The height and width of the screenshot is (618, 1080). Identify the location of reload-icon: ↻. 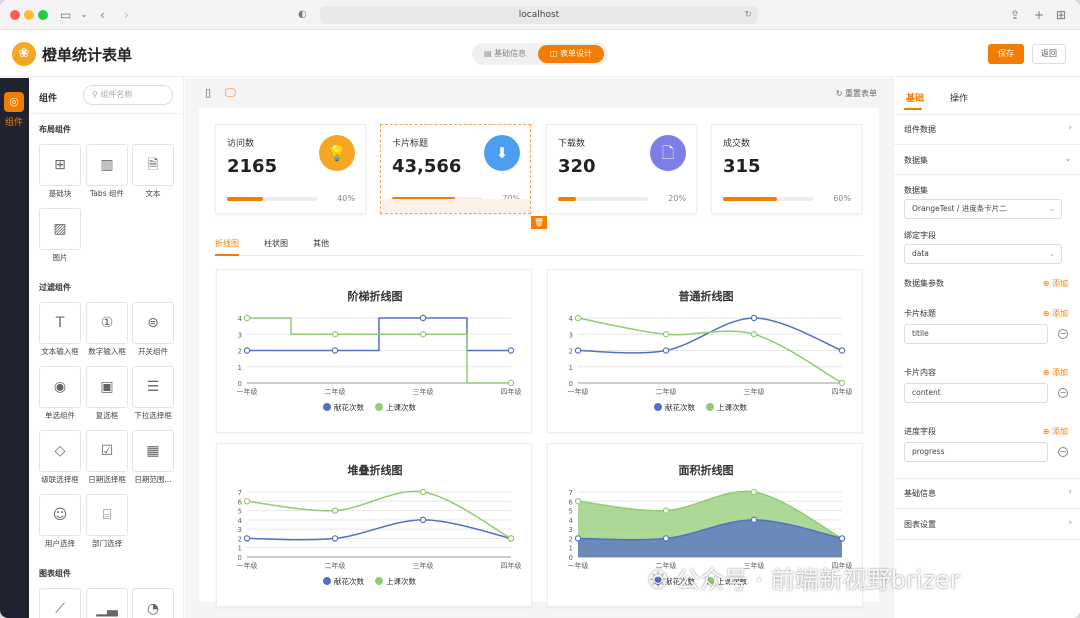
(748, 15).